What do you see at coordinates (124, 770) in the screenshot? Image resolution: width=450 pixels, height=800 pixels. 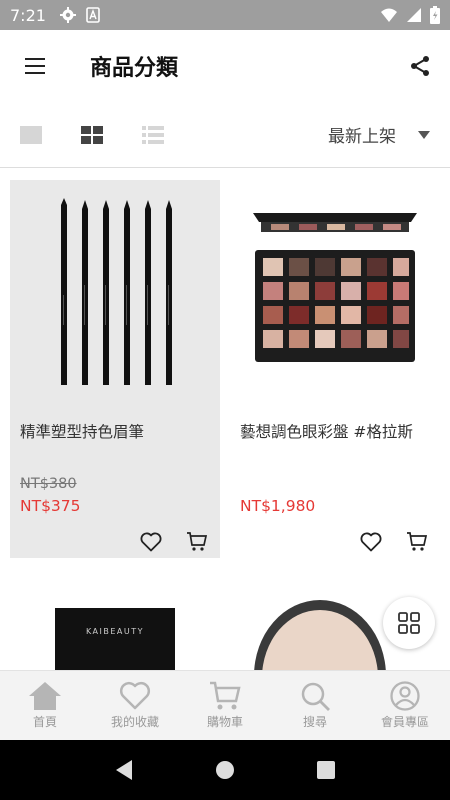 I see `back-icon` at bounding box center [124, 770].